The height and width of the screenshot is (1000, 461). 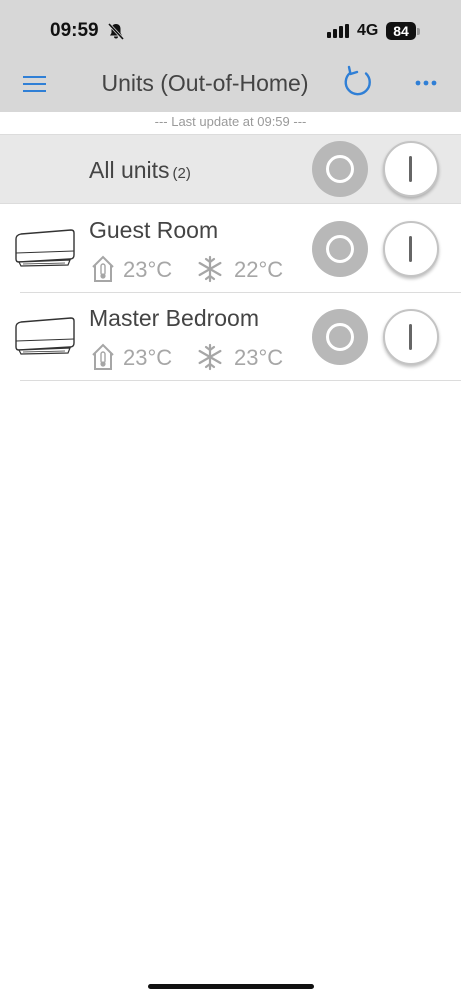 I want to click on refresh-icon, so click(x=358, y=82).